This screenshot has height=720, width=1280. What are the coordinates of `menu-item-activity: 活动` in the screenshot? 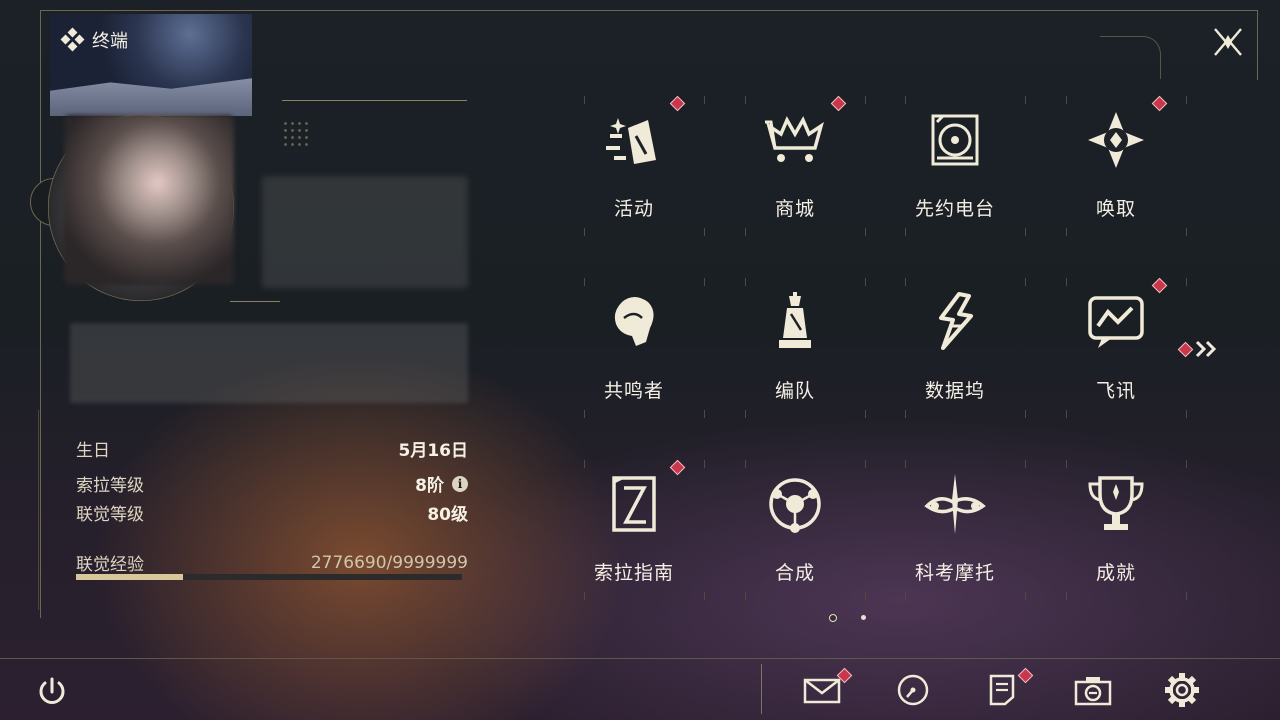 It's located at (634, 165).